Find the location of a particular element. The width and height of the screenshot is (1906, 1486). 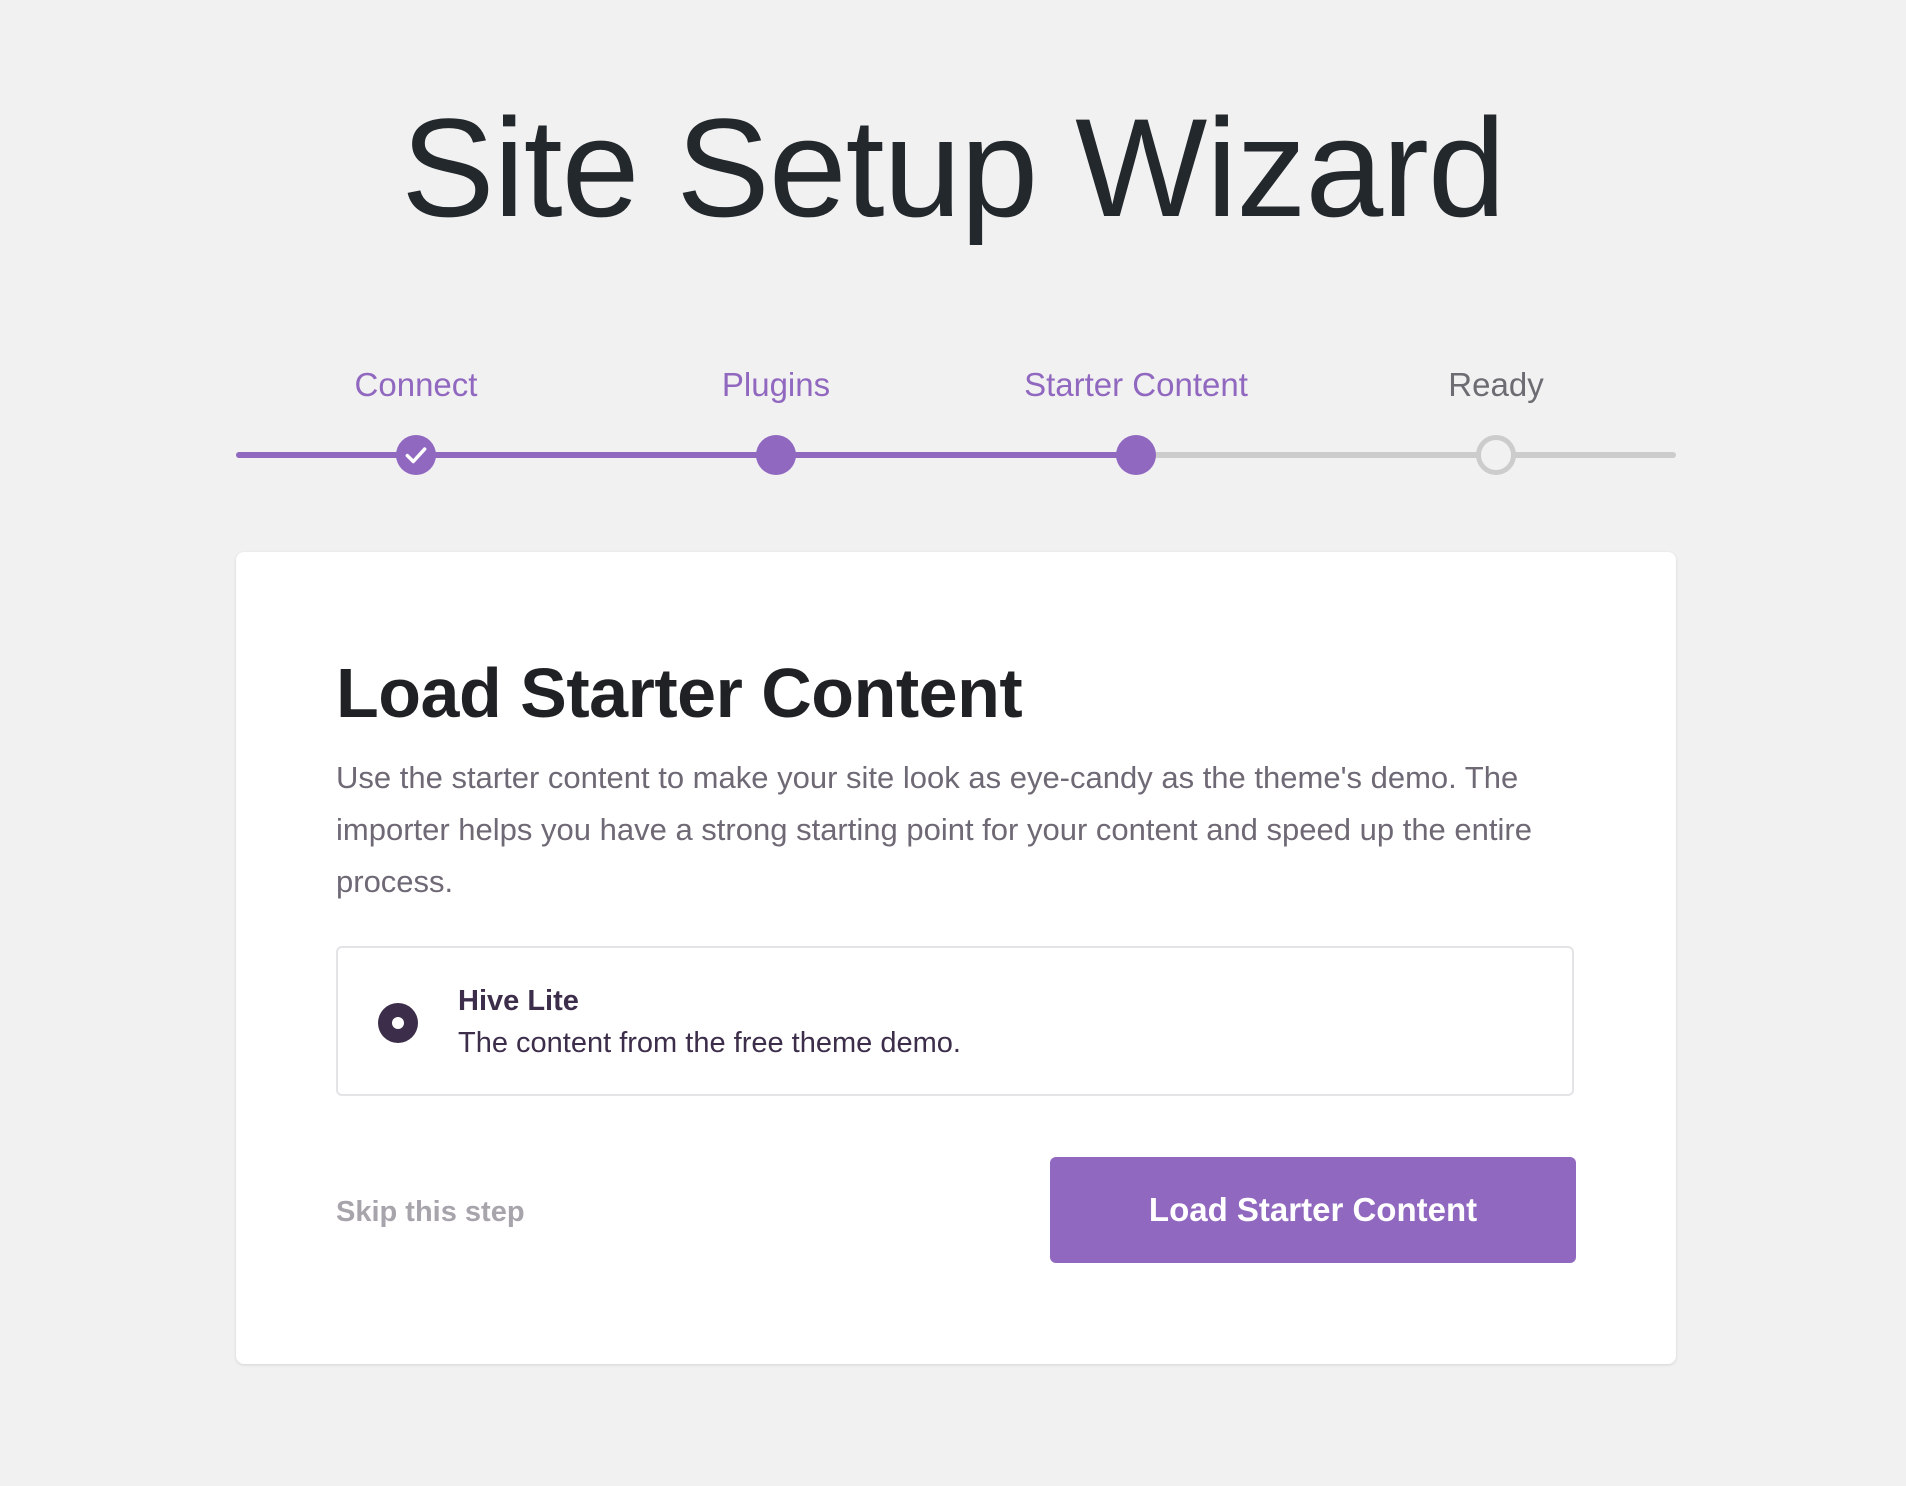

option-radio is located at coordinates (398, 1023).